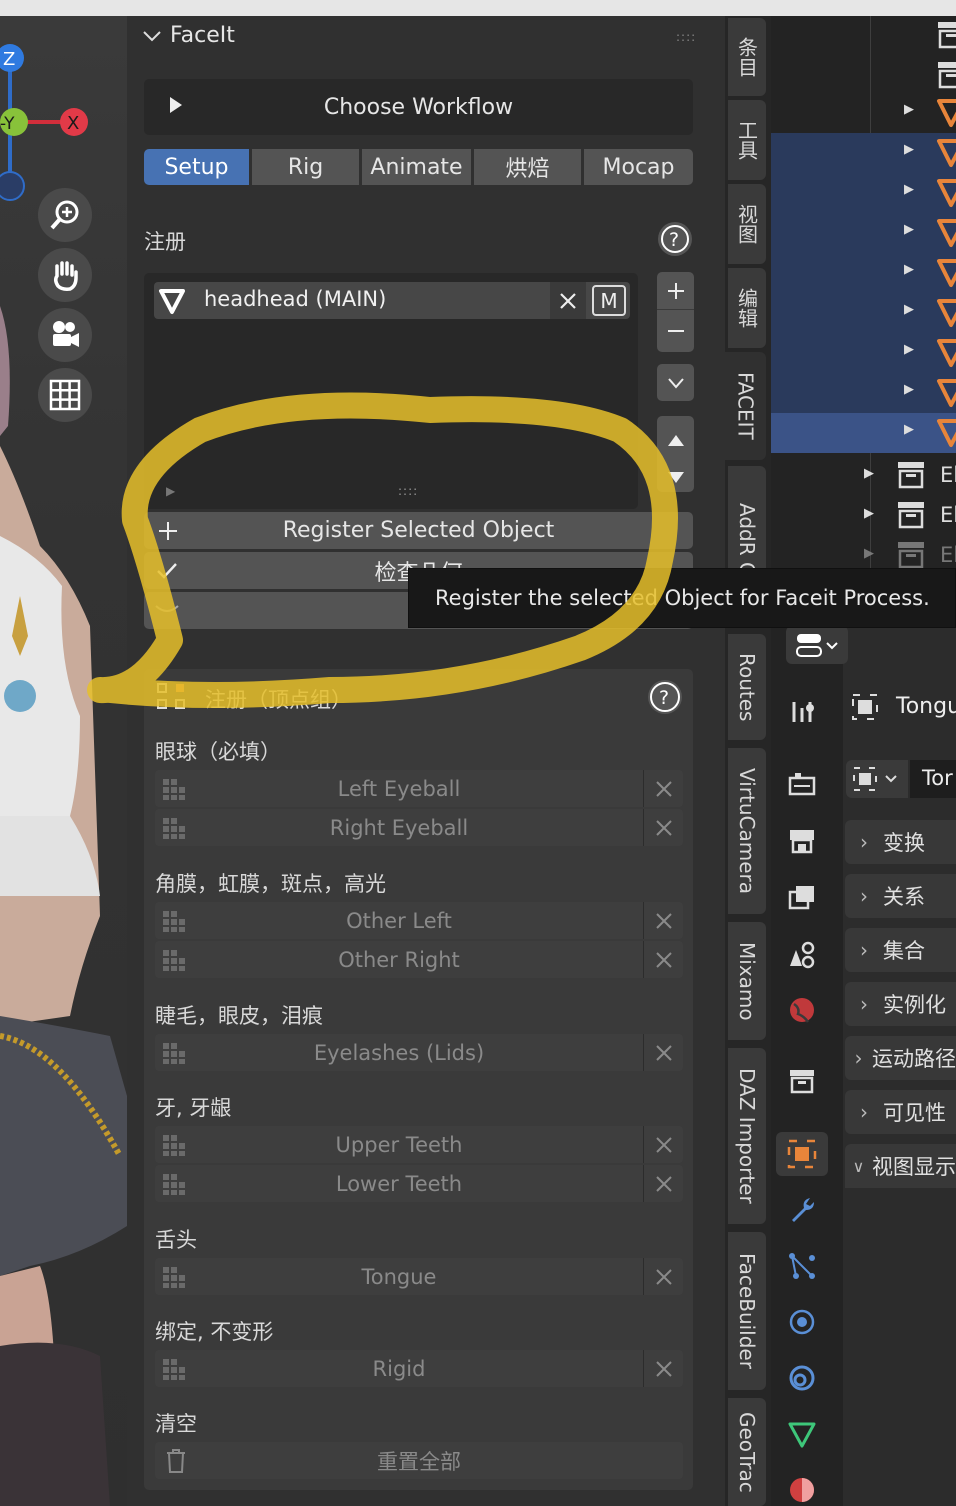  I want to click on other-right-field: Other Right, so click(419, 959).